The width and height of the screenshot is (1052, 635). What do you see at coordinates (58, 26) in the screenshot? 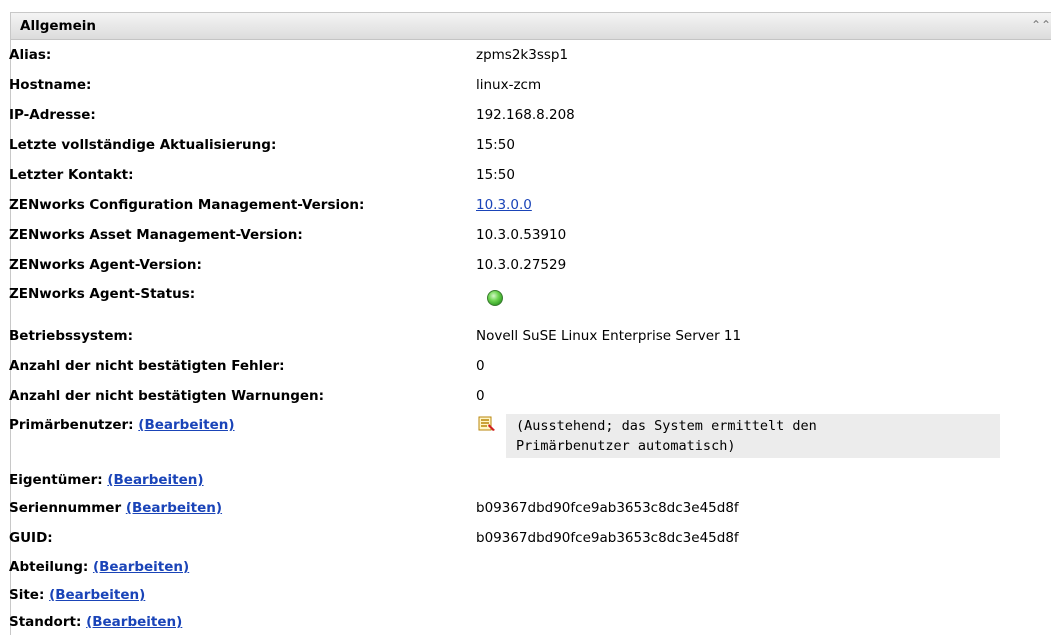
I see `panel-title: Allgemein` at bounding box center [58, 26].